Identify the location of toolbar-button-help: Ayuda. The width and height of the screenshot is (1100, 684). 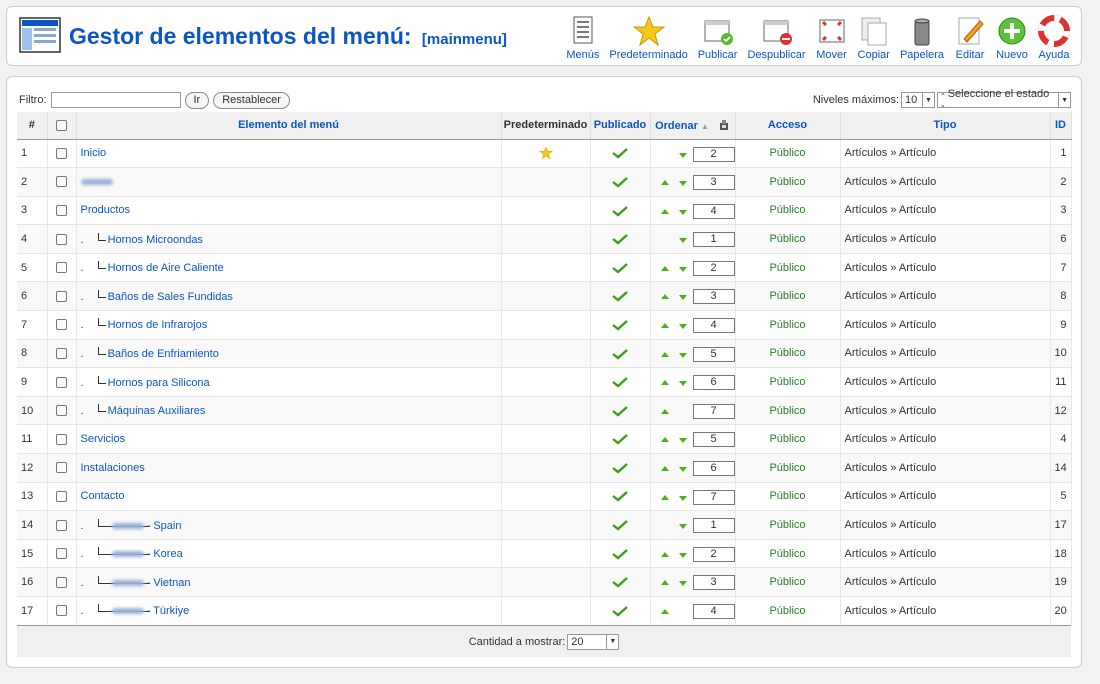
(1054, 40).